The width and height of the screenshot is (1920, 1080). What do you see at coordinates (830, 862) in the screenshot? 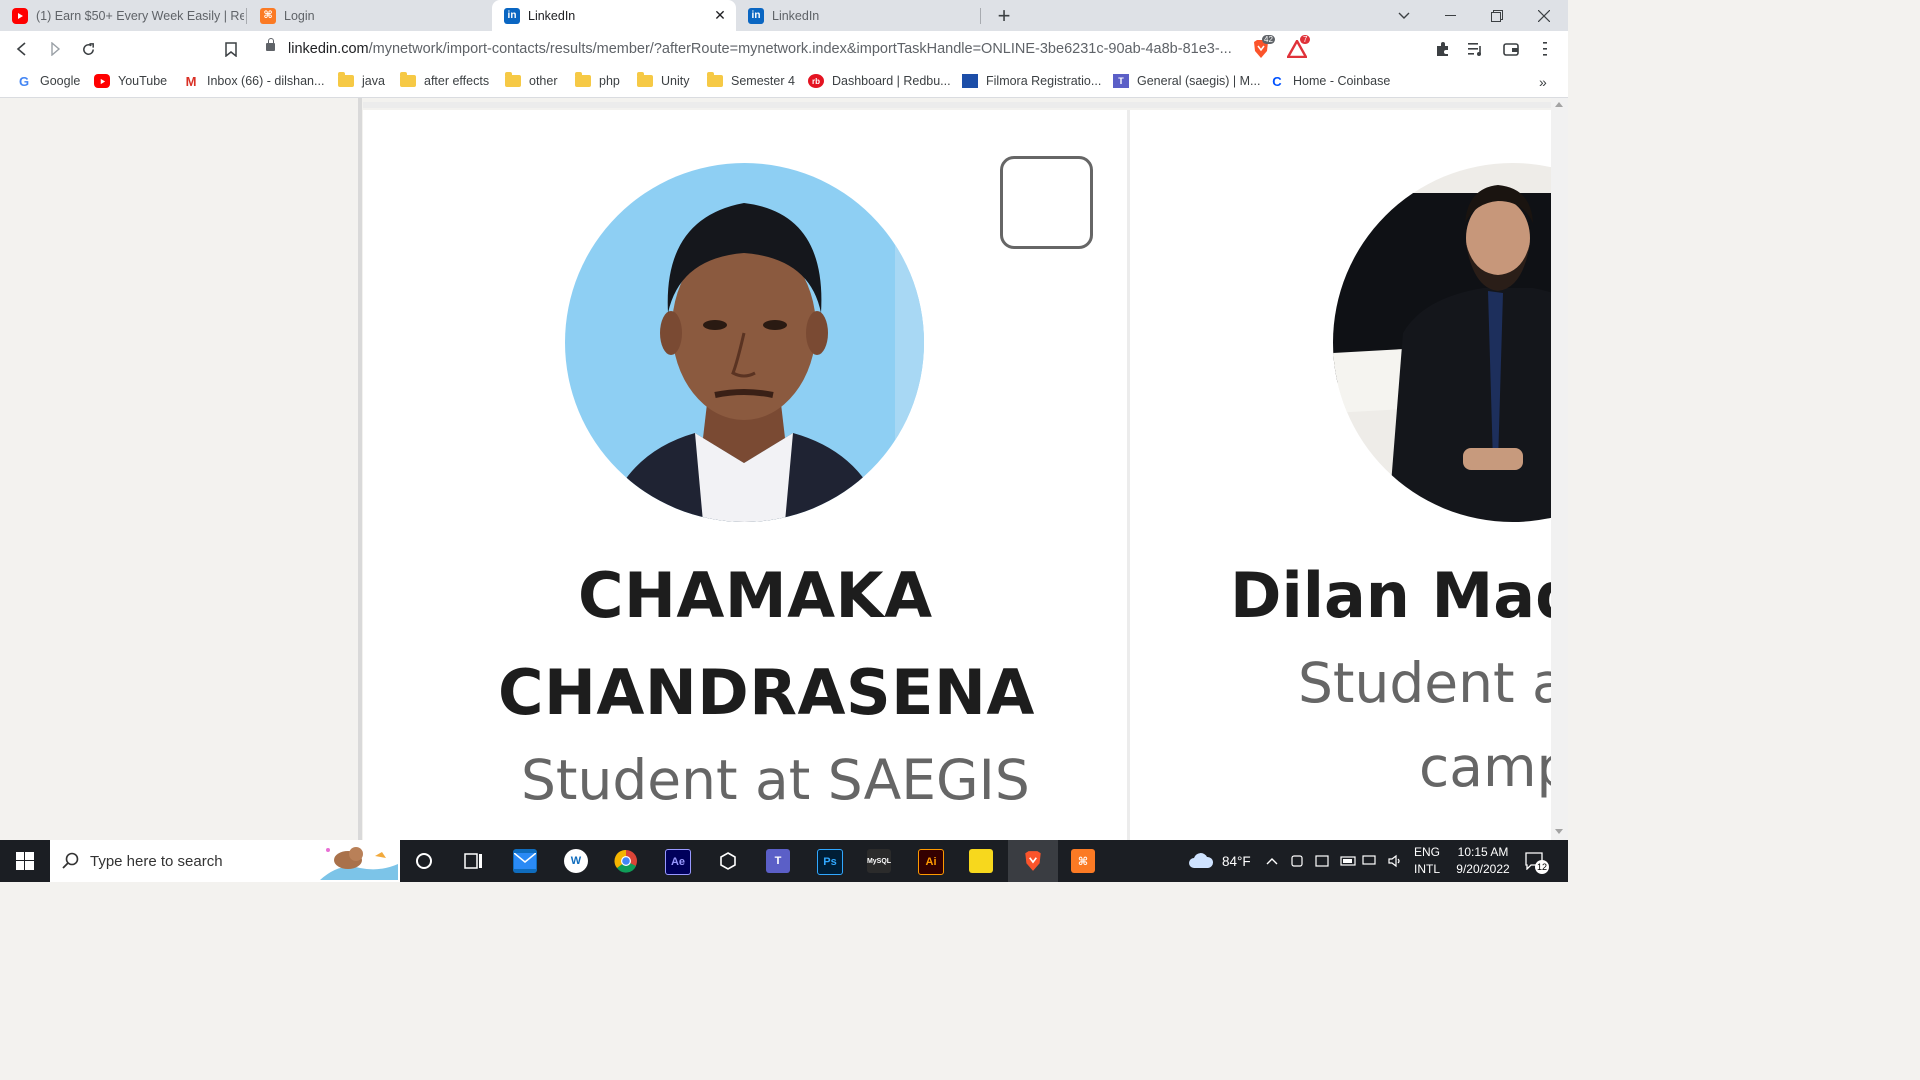
I see `photoshop-app-icon: Ps` at bounding box center [830, 862].